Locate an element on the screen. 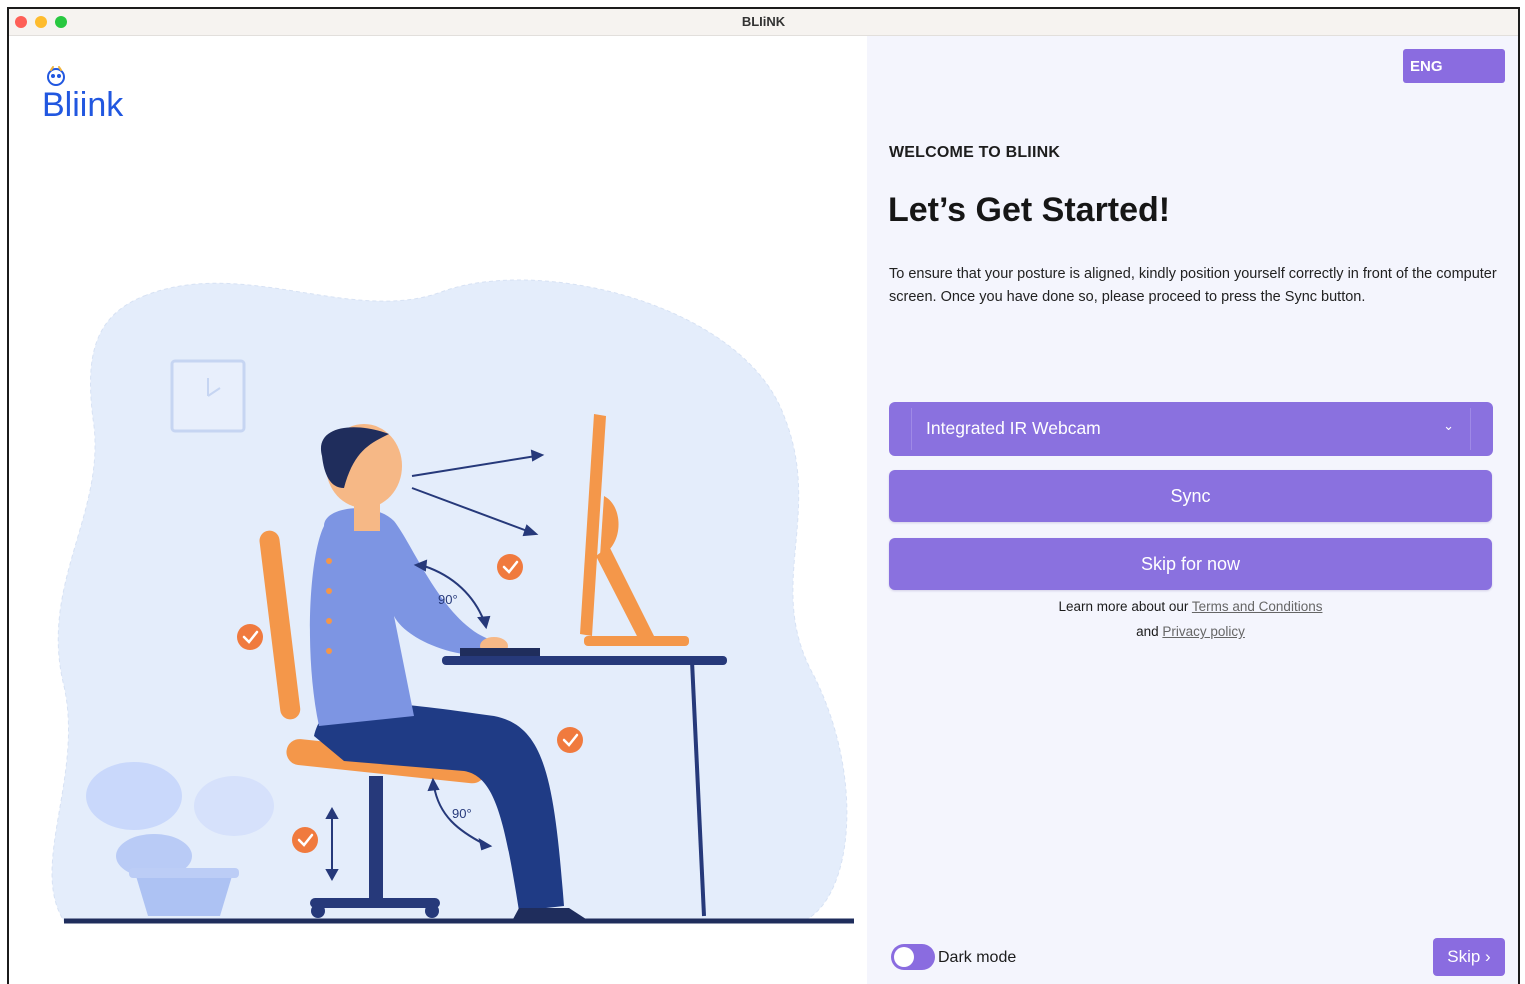 This screenshot has width=1525, height=984. angle-label-top: 90° is located at coordinates (448, 599).